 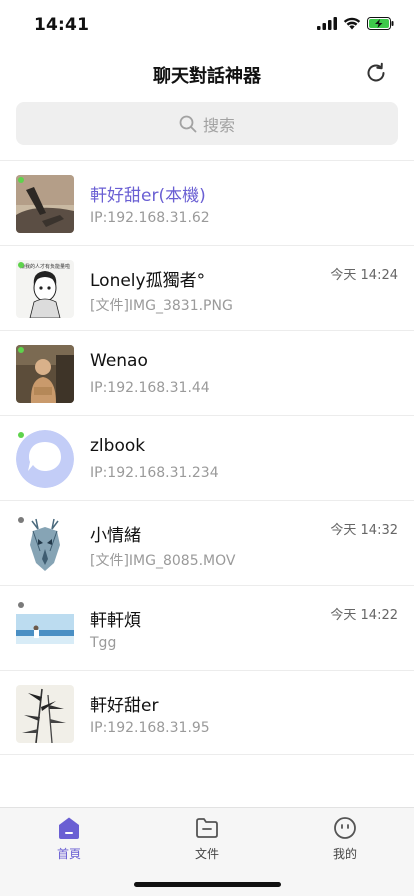 I want to click on contact-subtitle: Tgg, so click(x=103, y=643).